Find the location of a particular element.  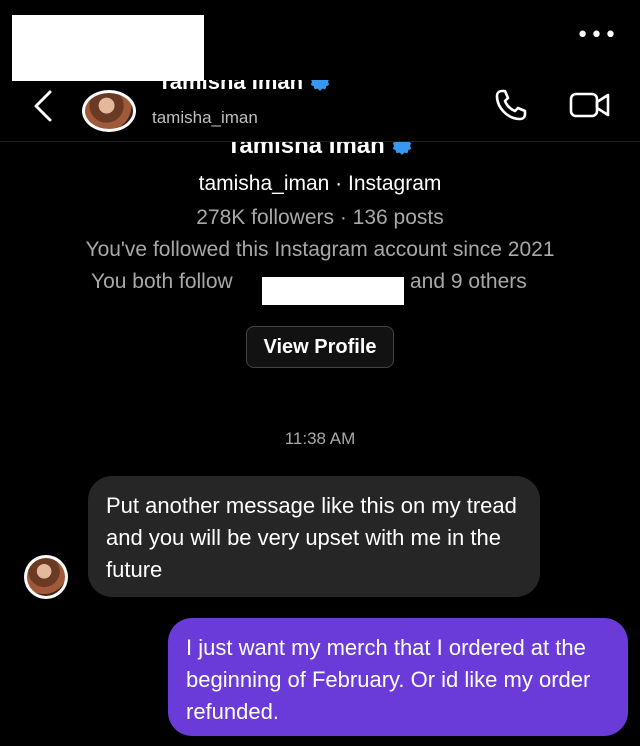

mutual-suffix: and 9 others is located at coordinates (468, 282).